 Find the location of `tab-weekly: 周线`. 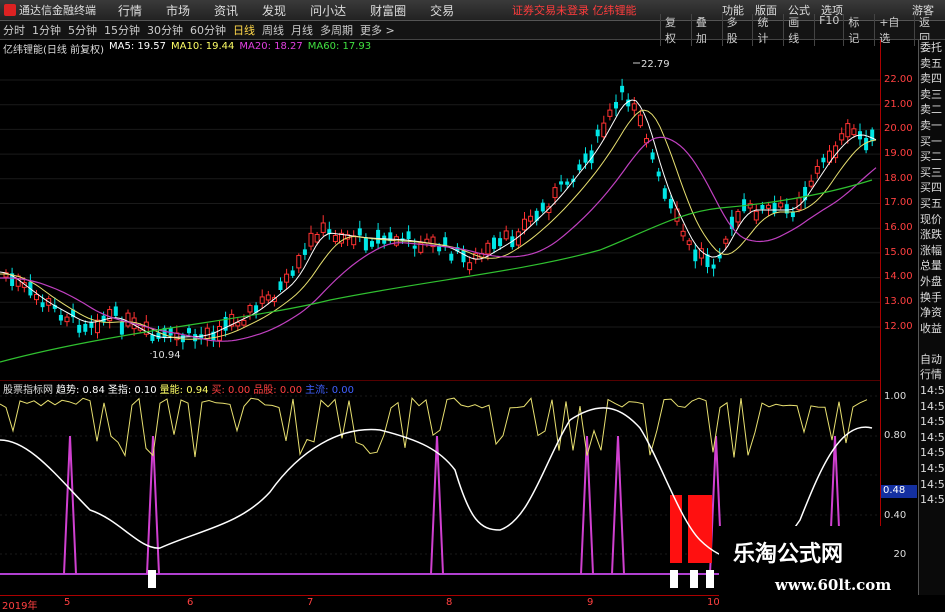

tab-weekly: 周线 is located at coordinates (273, 30).